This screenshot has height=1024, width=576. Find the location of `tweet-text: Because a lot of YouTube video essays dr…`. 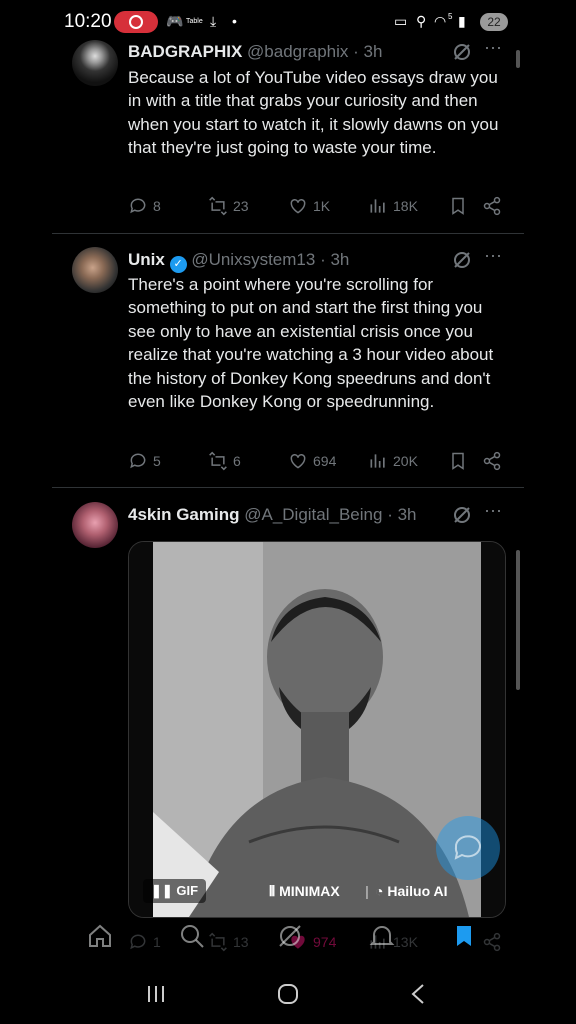

tweet-text: Because a lot of YouTube video essays dr… is located at coordinates (313, 113).